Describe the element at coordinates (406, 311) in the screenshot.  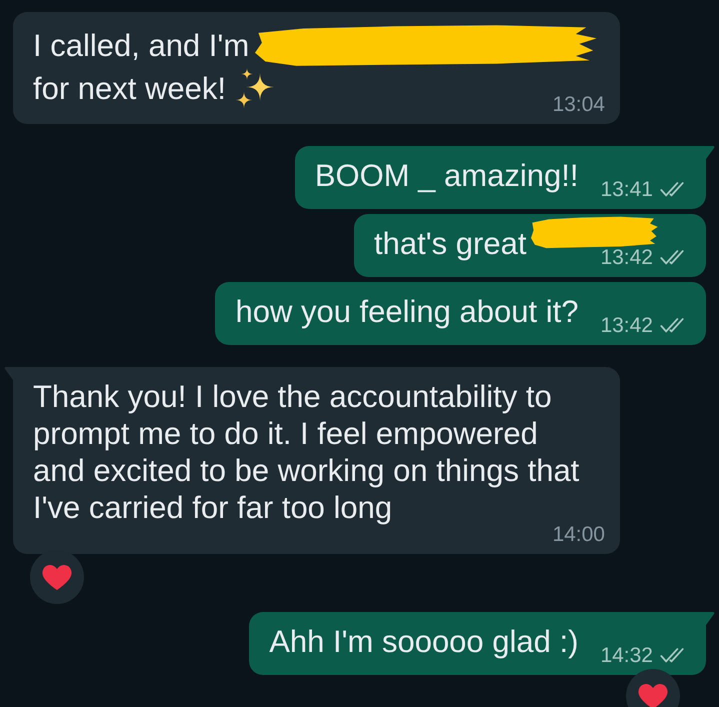
I see `message-text: how you feeling about it?` at that location.